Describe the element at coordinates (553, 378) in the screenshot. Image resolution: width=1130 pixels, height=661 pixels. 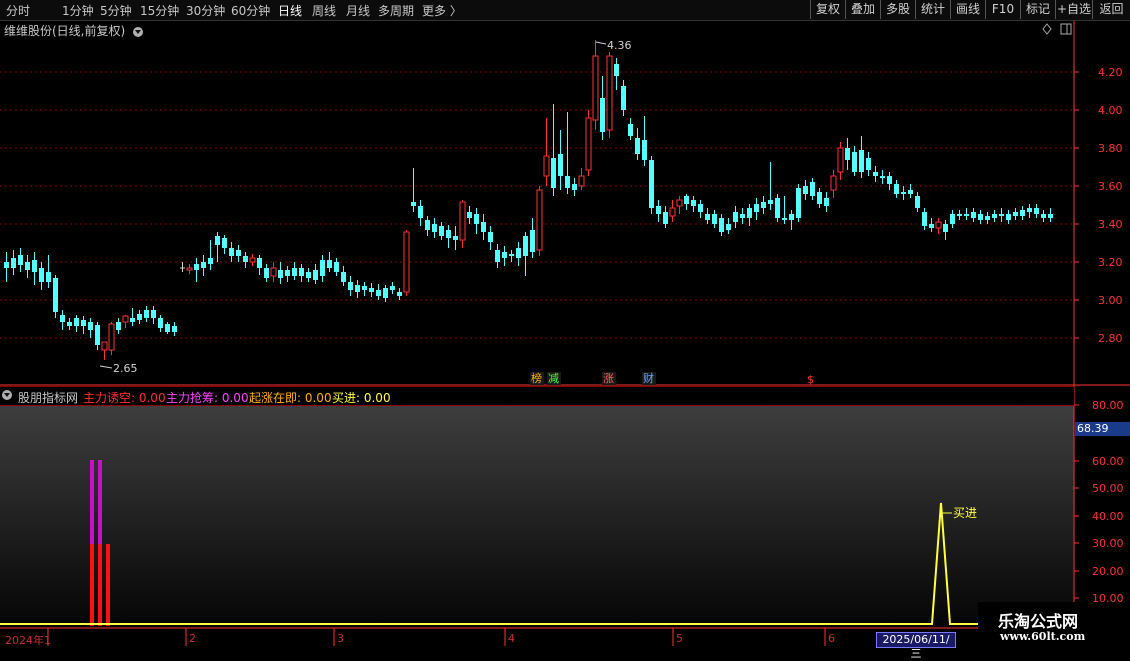
I see `event-marker-jian: 减` at that location.